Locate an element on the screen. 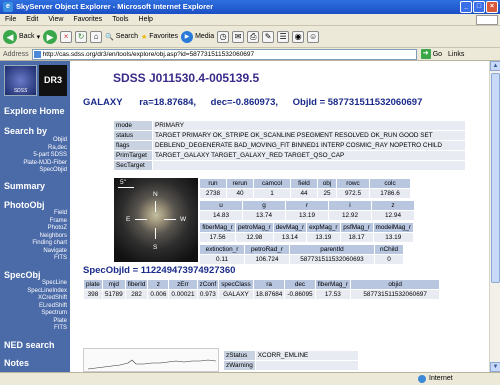 This screenshot has height=385, width=500. nav-navigate: Navigate is located at coordinates (49, 252).